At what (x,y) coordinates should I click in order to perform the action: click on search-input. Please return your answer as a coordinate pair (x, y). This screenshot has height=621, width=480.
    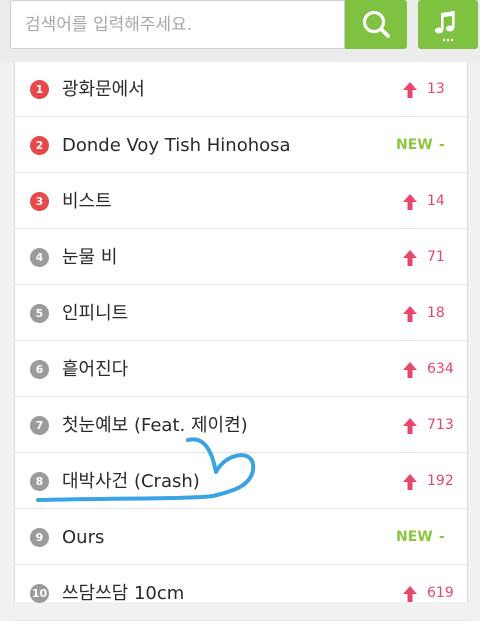
    Looking at the image, I should click on (178, 24).